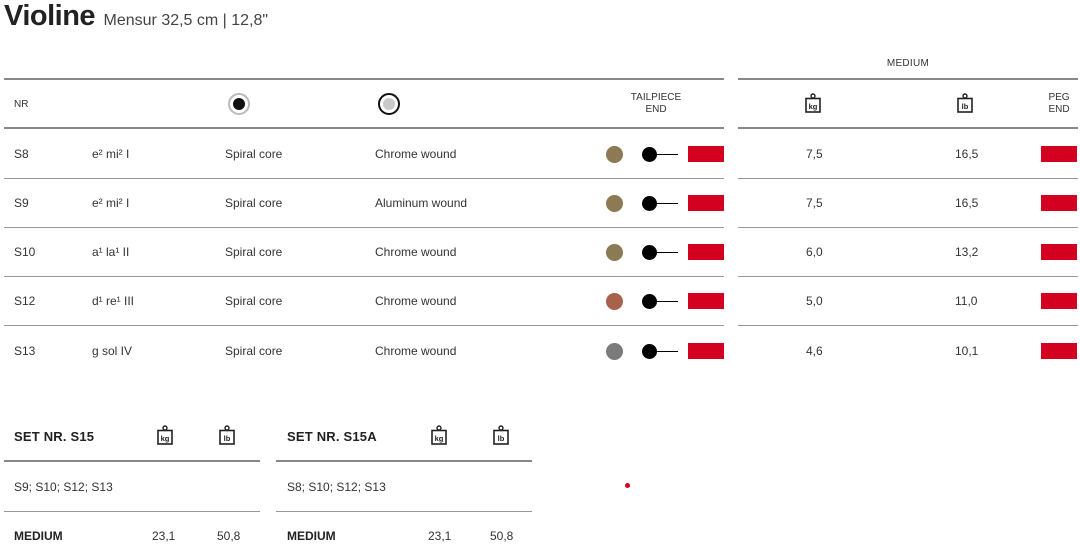  I want to click on string-note: g sol IV, so click(112, 351).